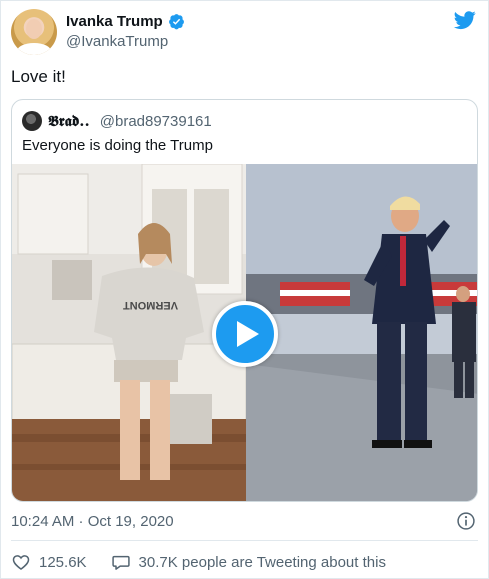  Describe the element at coordinates (117, 41) in the screenshot. I see `author-handle: @IvankaTrump` at that location.